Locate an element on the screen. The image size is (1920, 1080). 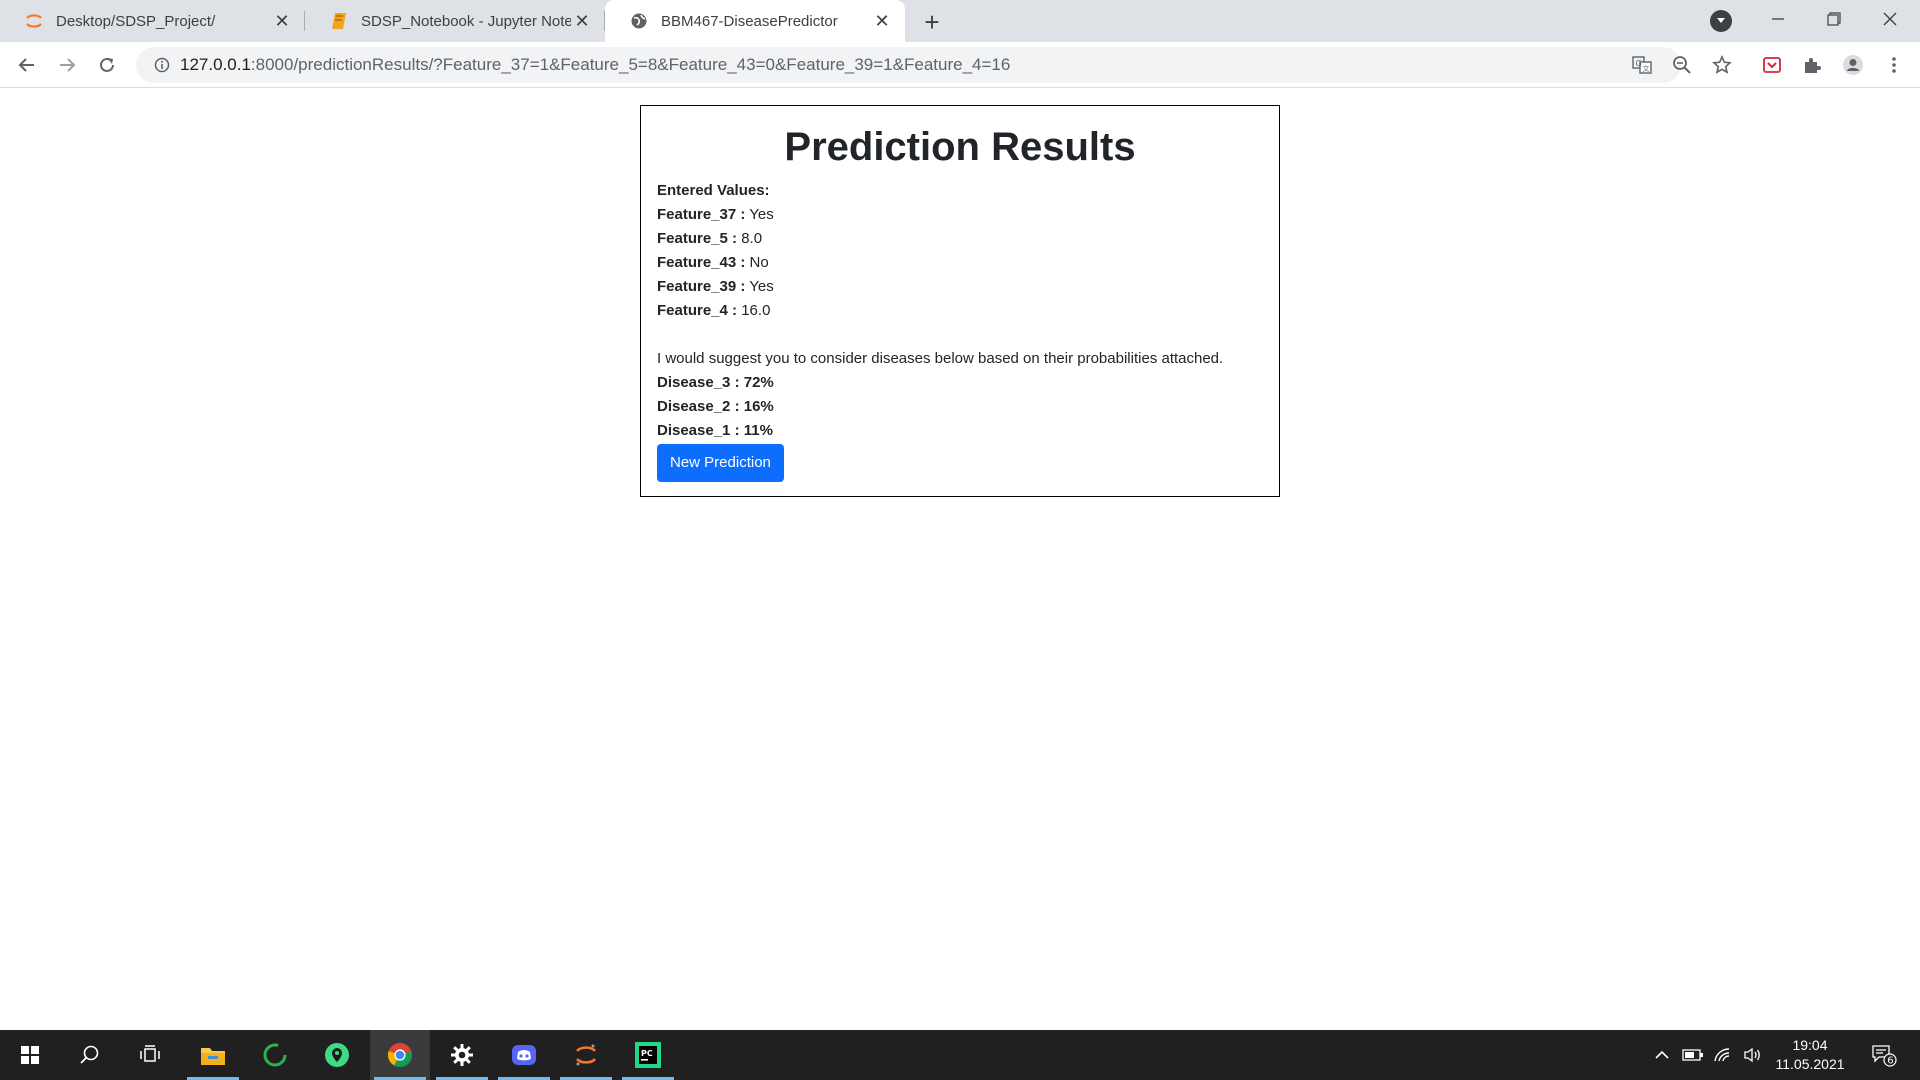
browser-menu-icon is located at coordinates (1894, 65).